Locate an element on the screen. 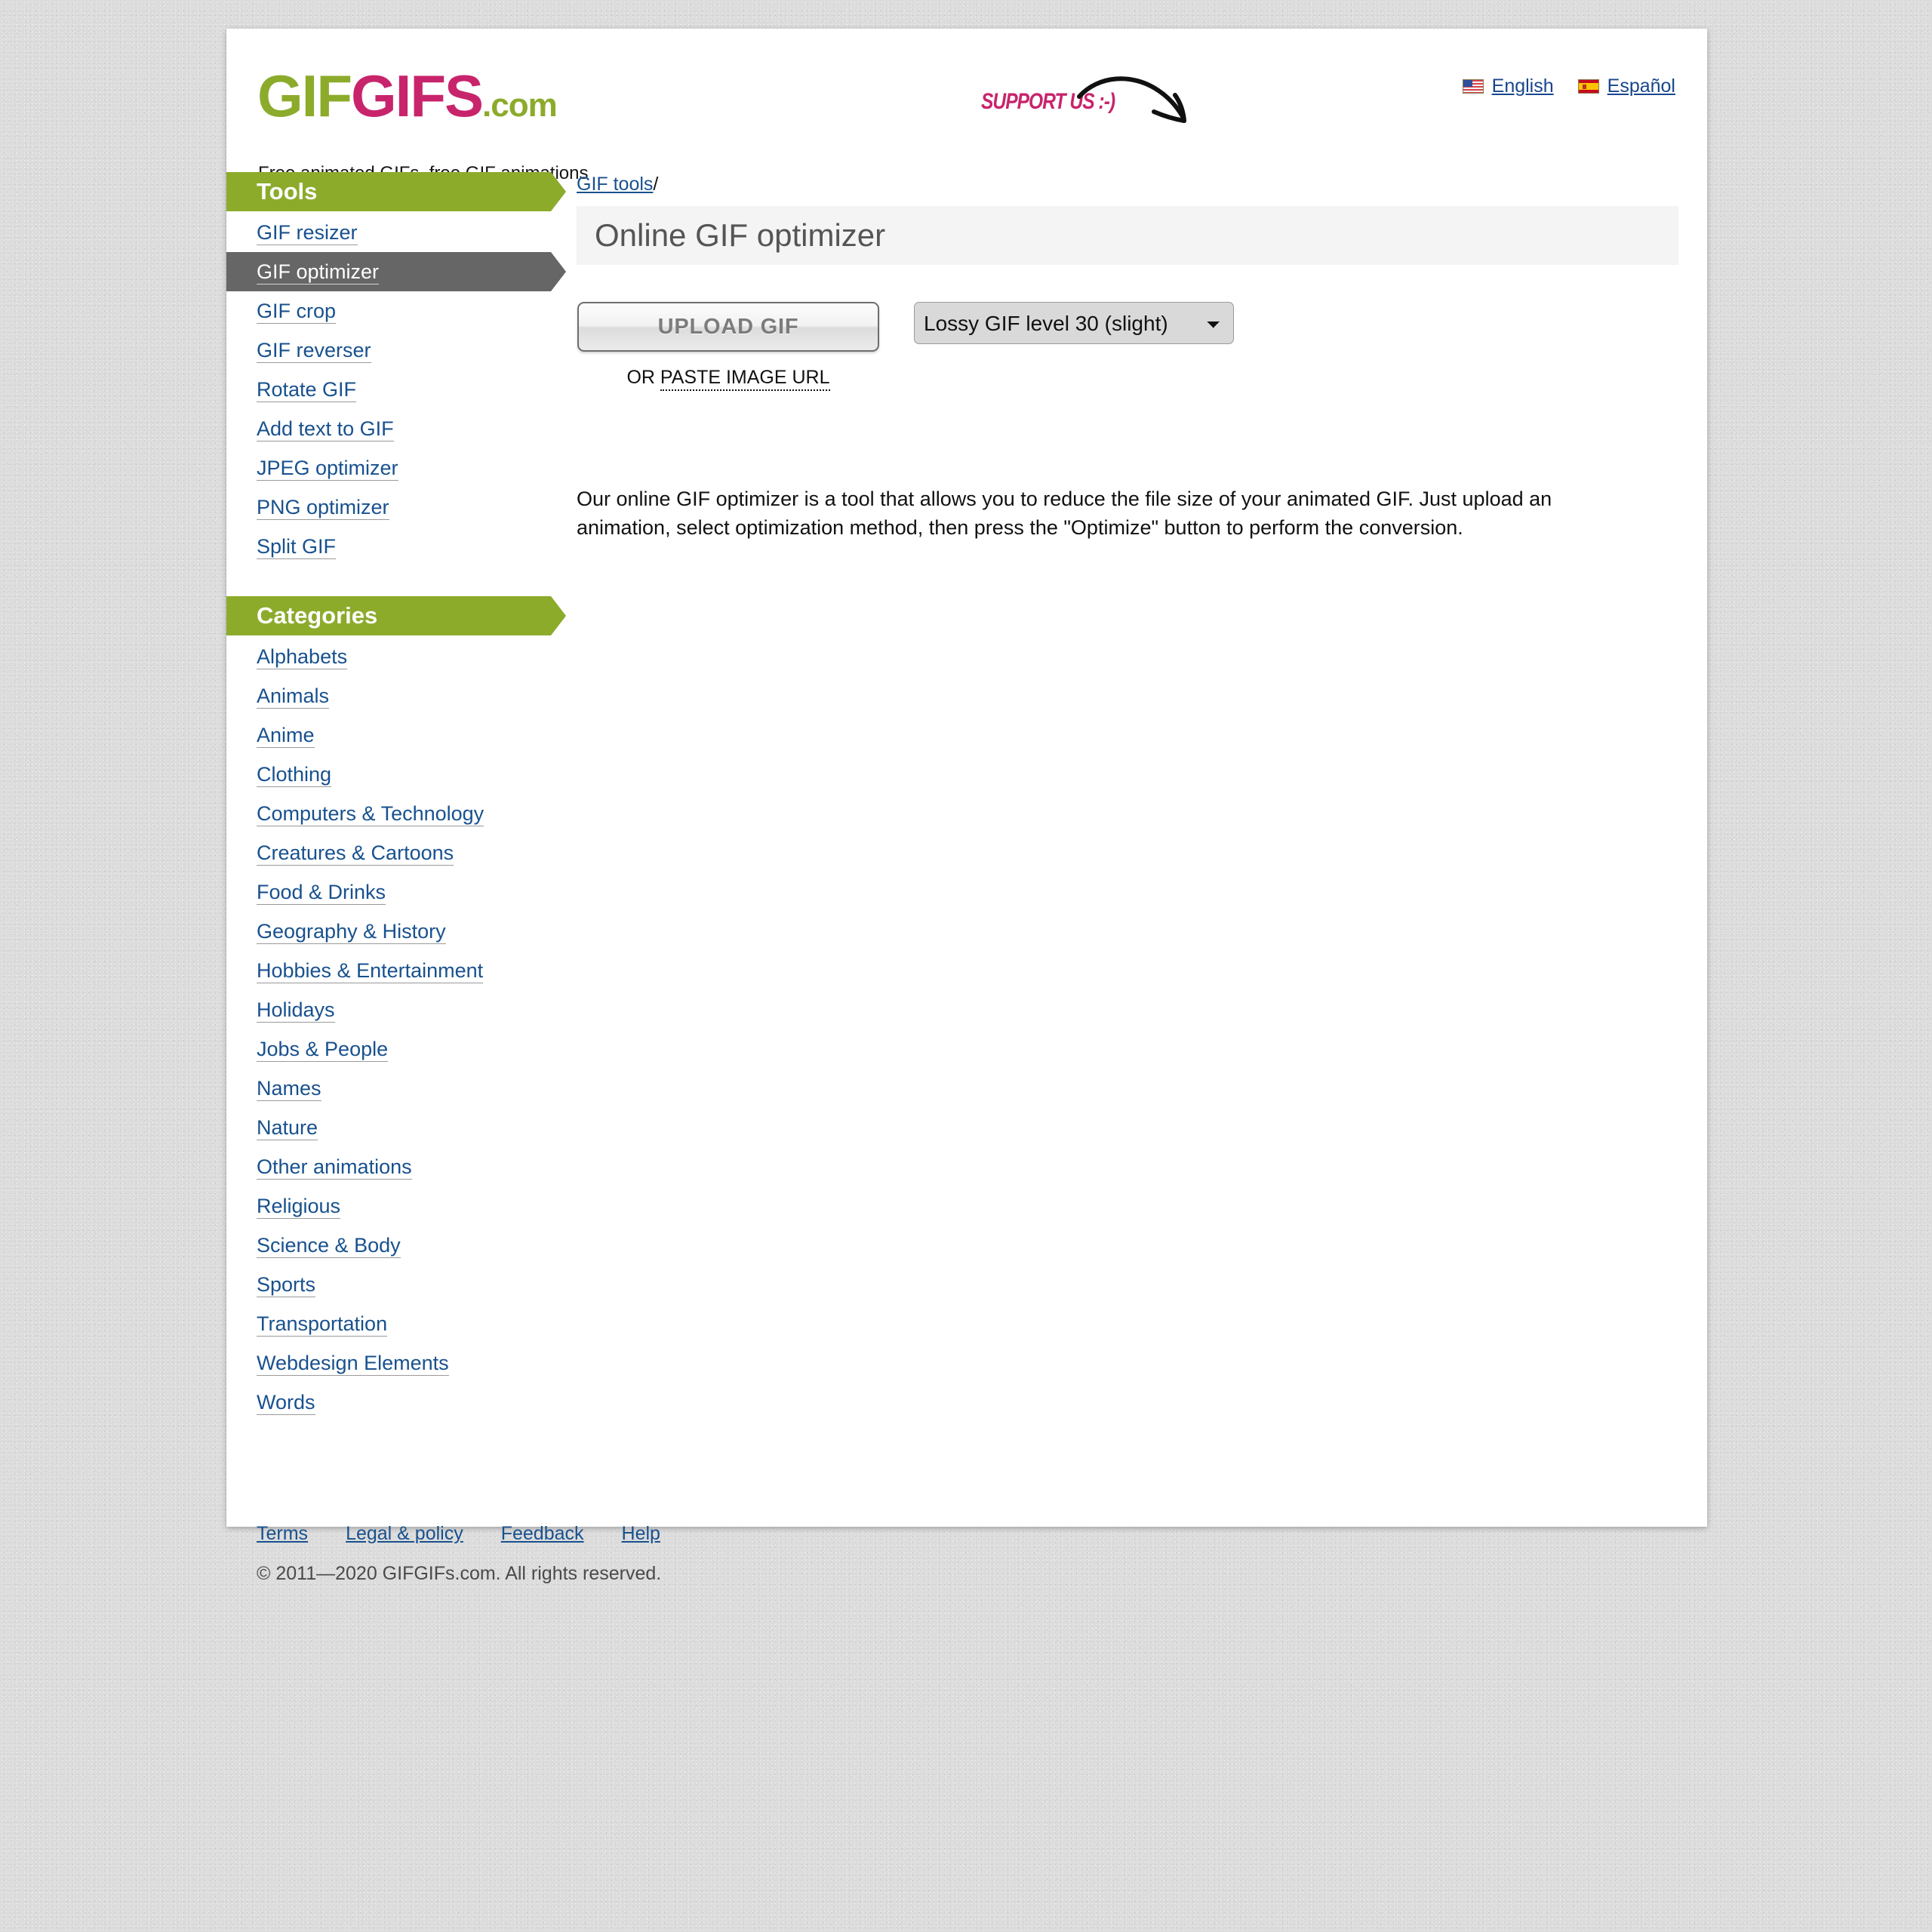  sidebar-link-rotate-gif: Rotate GIF is located at coordinates (307, 390).